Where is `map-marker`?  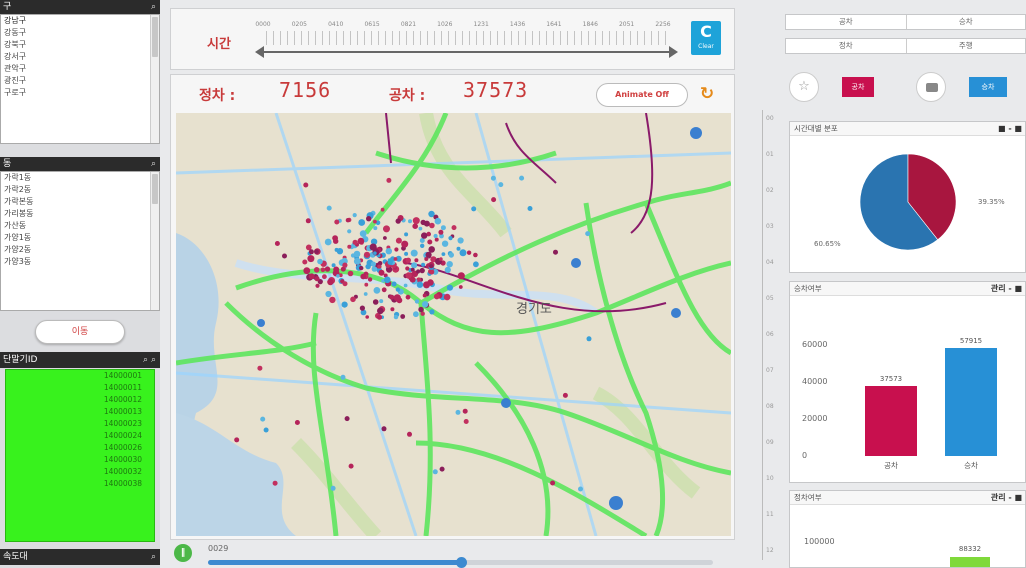
map-marker is located at coordinates (261, 323).